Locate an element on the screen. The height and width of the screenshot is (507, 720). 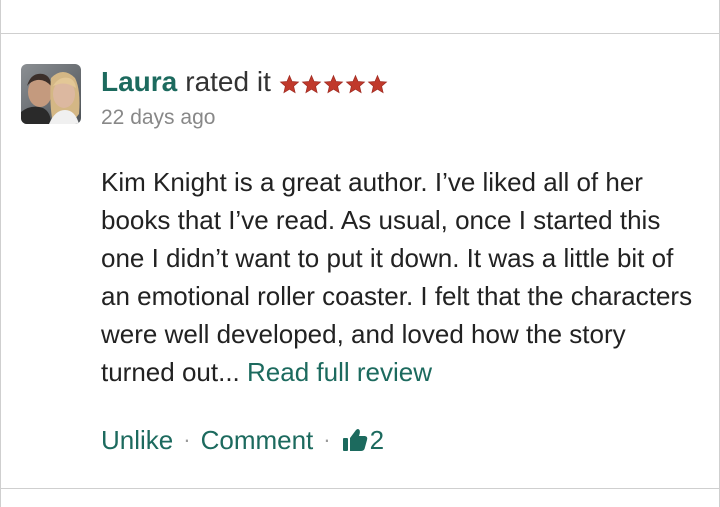
rated-it-label: rated it is located at coordinates (228, 81).